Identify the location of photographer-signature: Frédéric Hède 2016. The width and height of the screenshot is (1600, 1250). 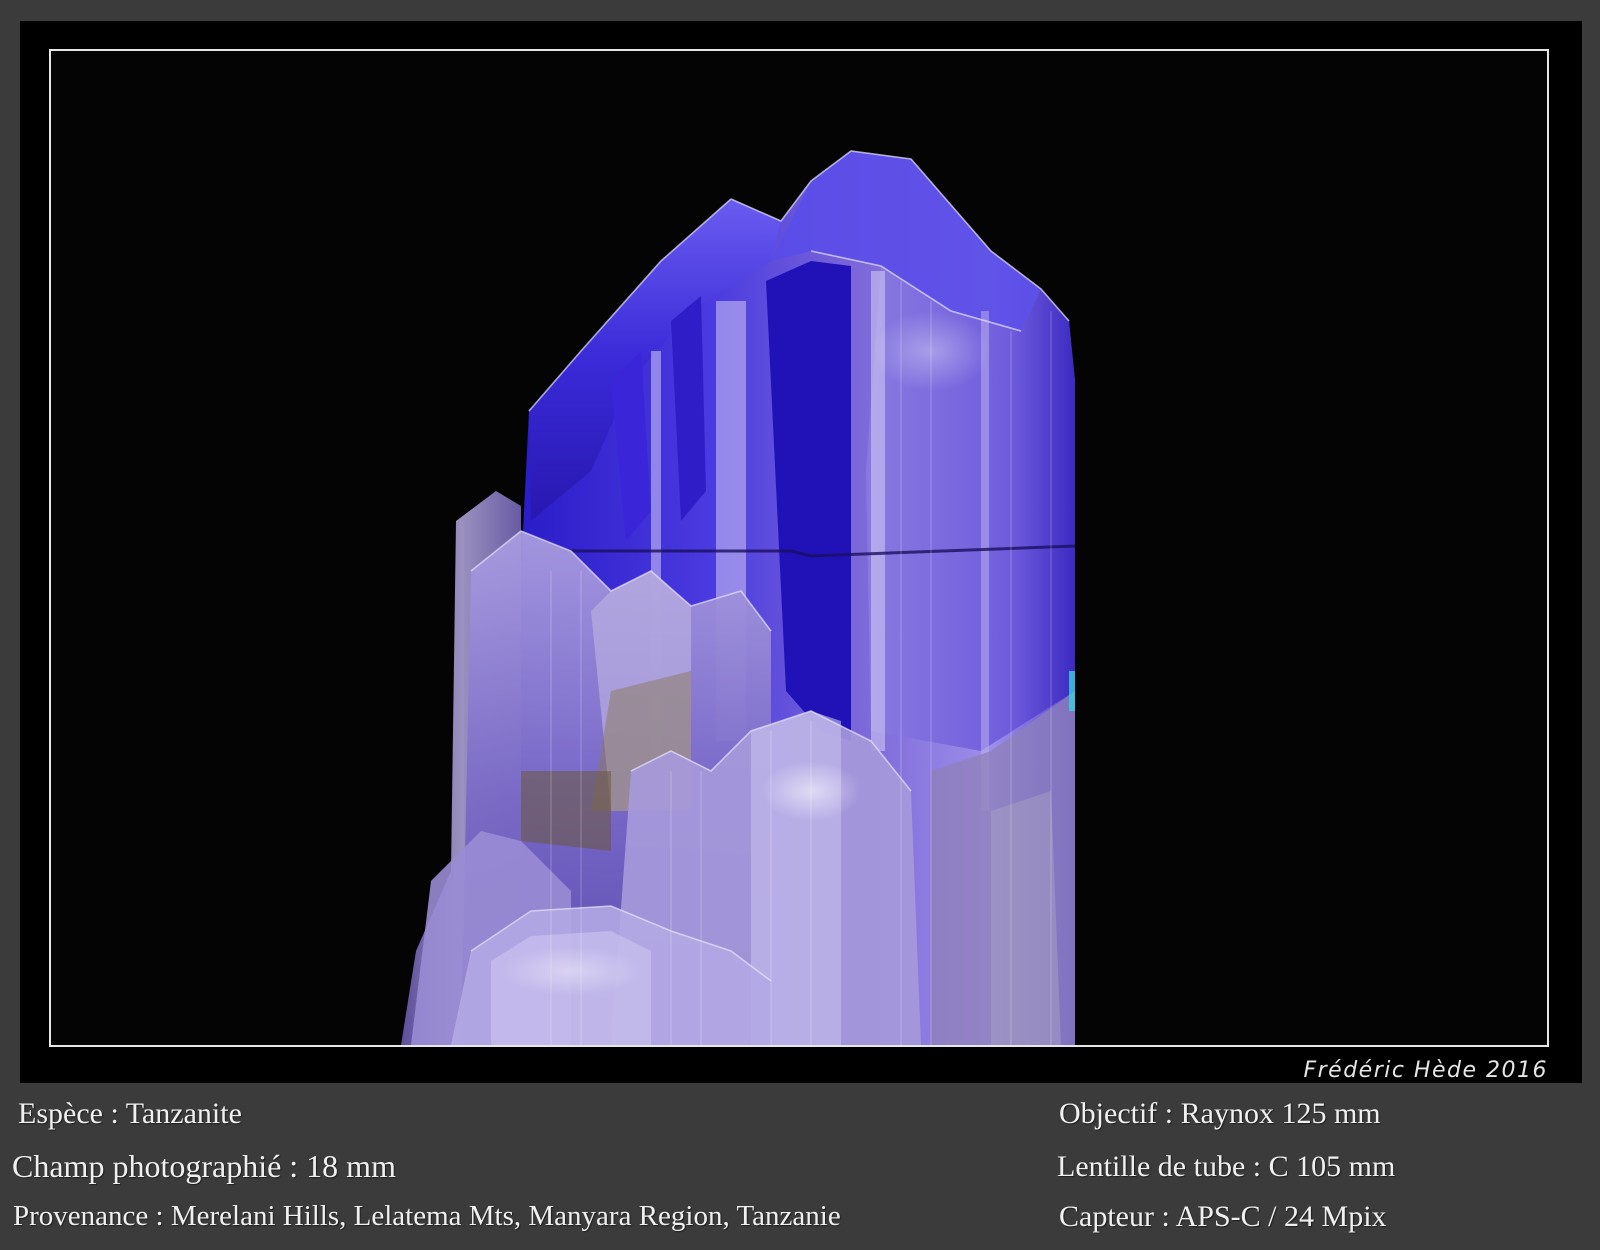
(1425, 1070).